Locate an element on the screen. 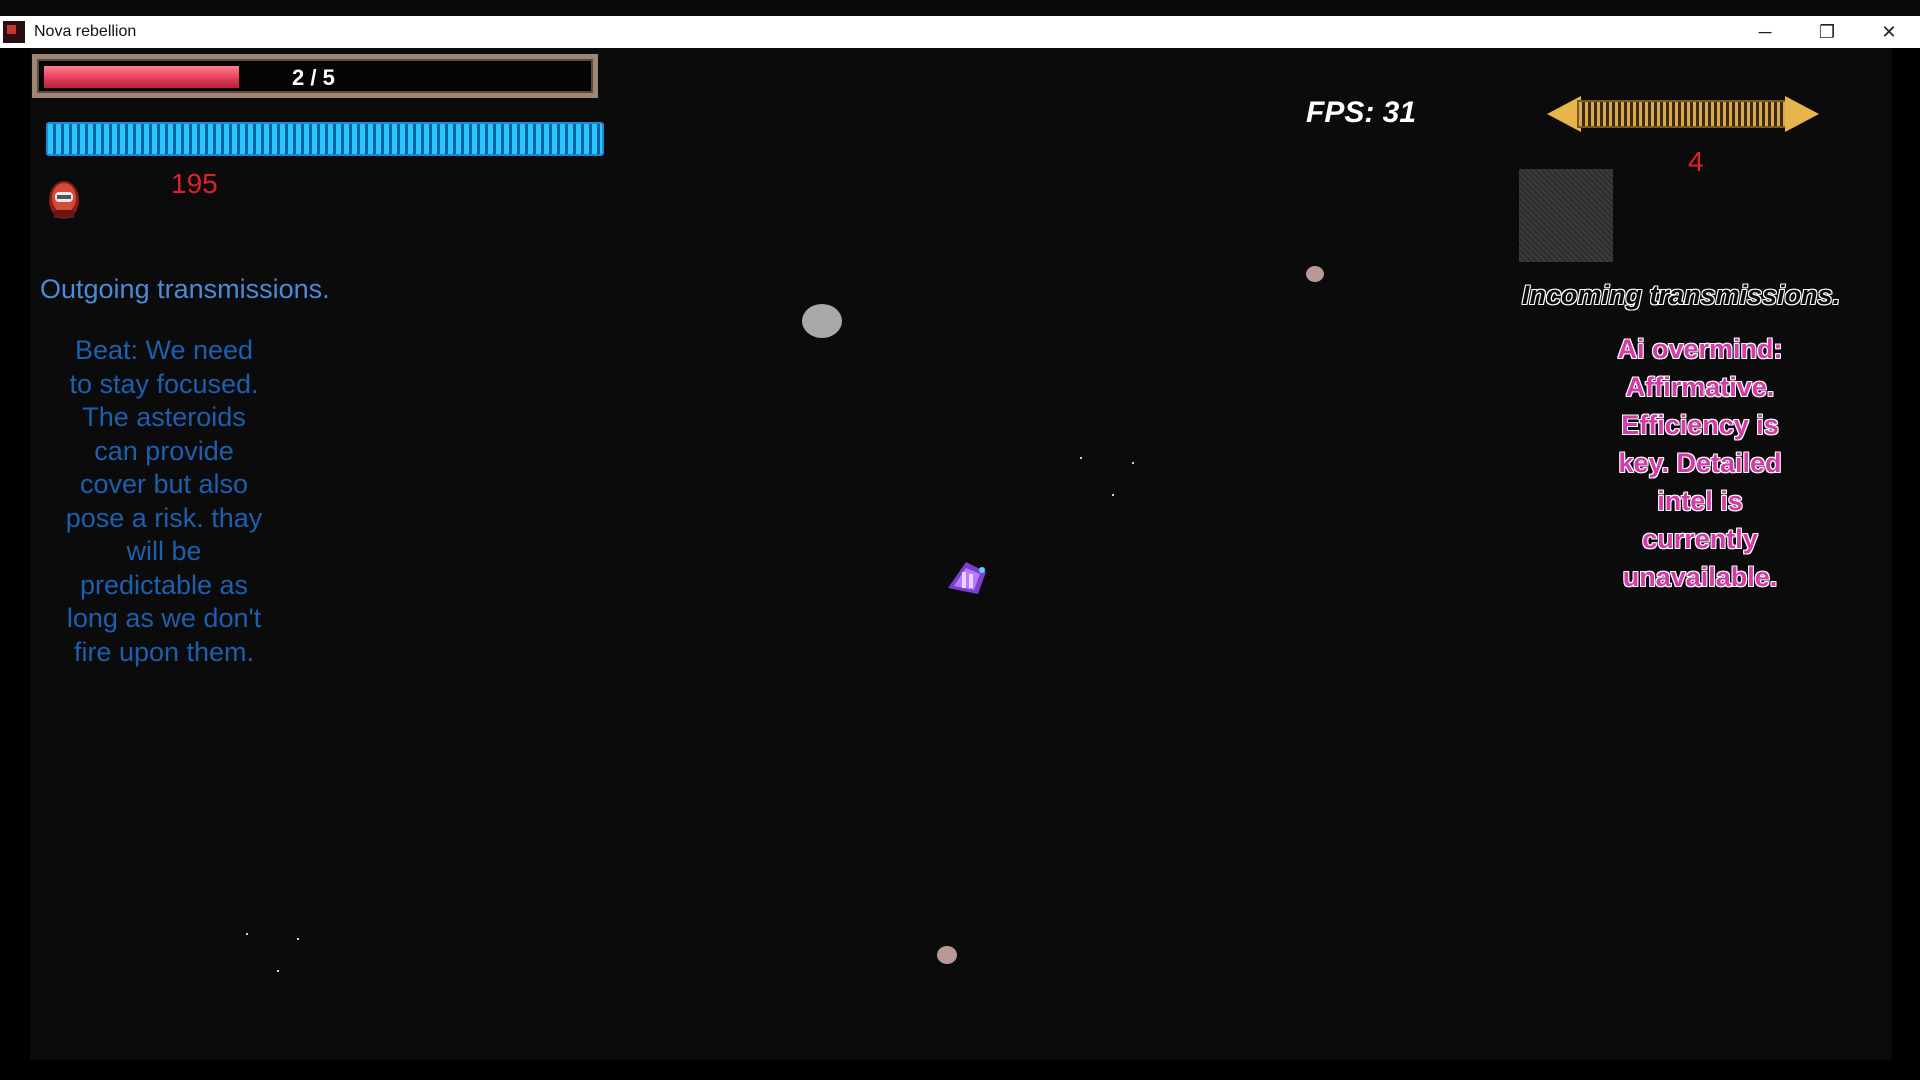  gauge-left-cap is located at coordinates (1564, 114).